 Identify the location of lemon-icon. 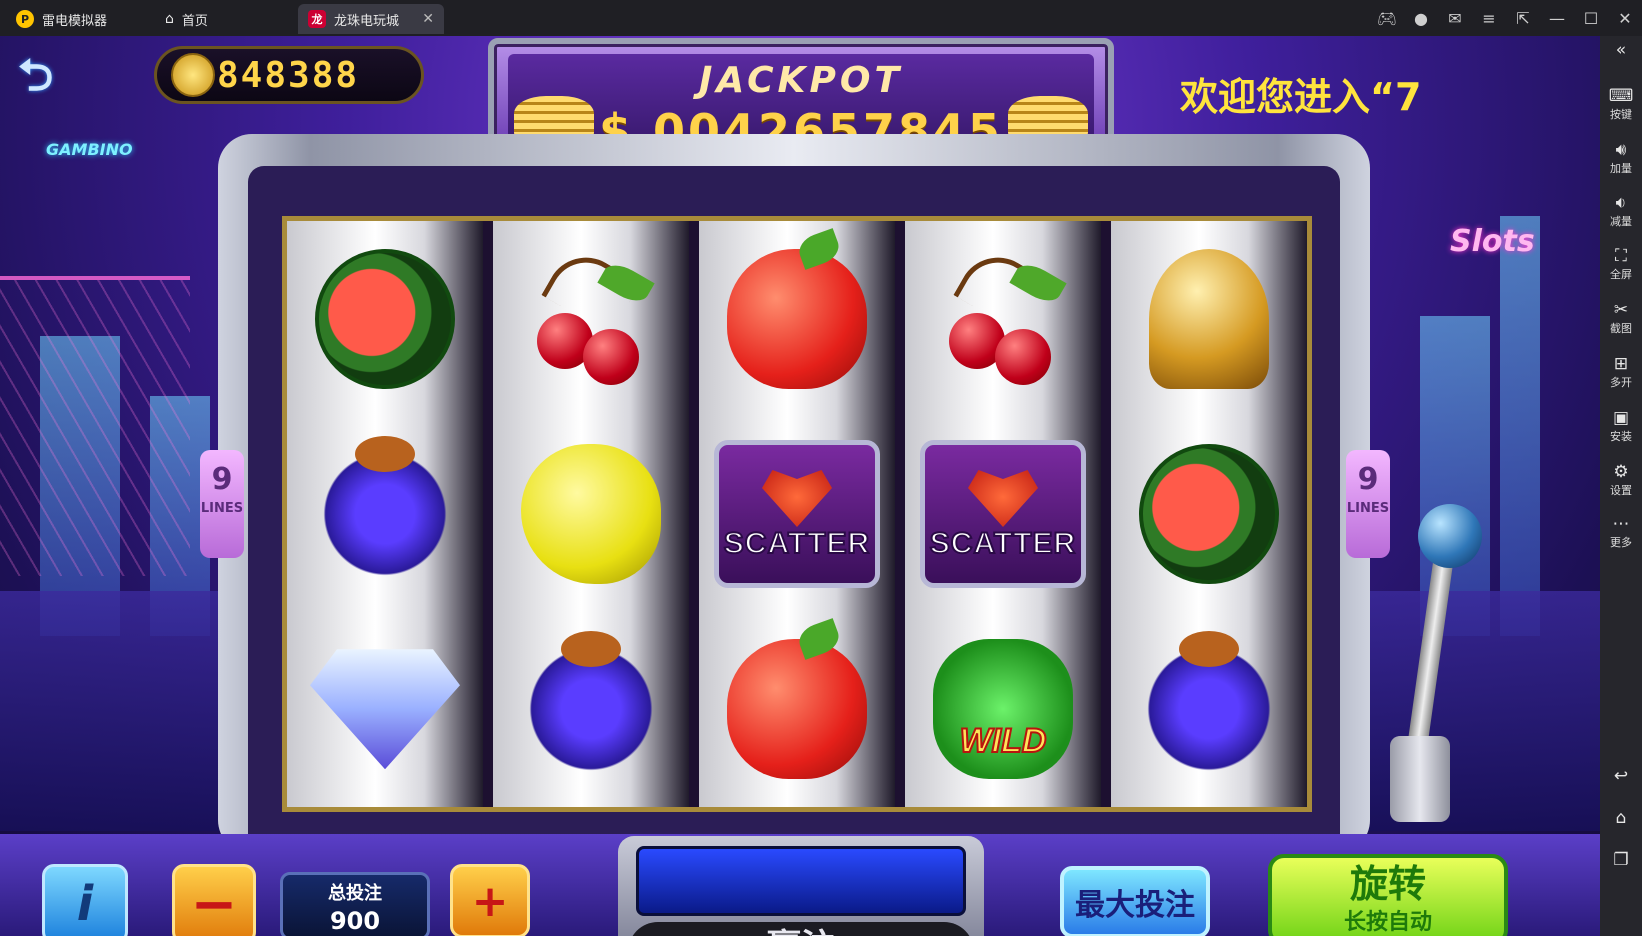
(591, 513).